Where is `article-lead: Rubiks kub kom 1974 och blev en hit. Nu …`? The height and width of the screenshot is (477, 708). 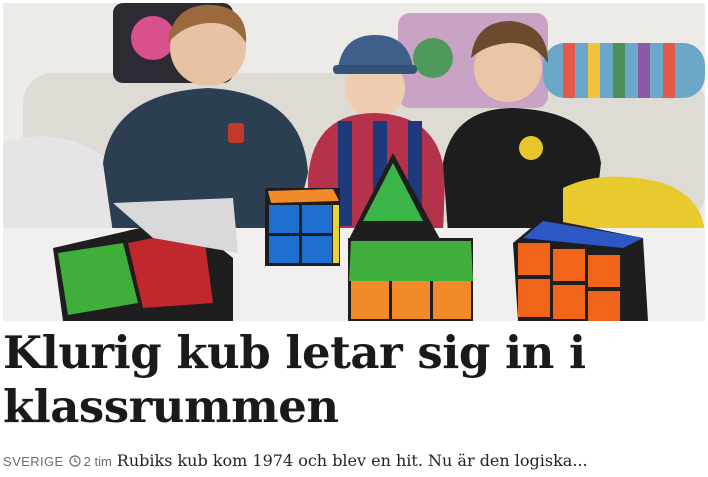
article-lead: Rubiks kub kom 1974 och blev en hit. Nu … is located at coordinates (352, 460).